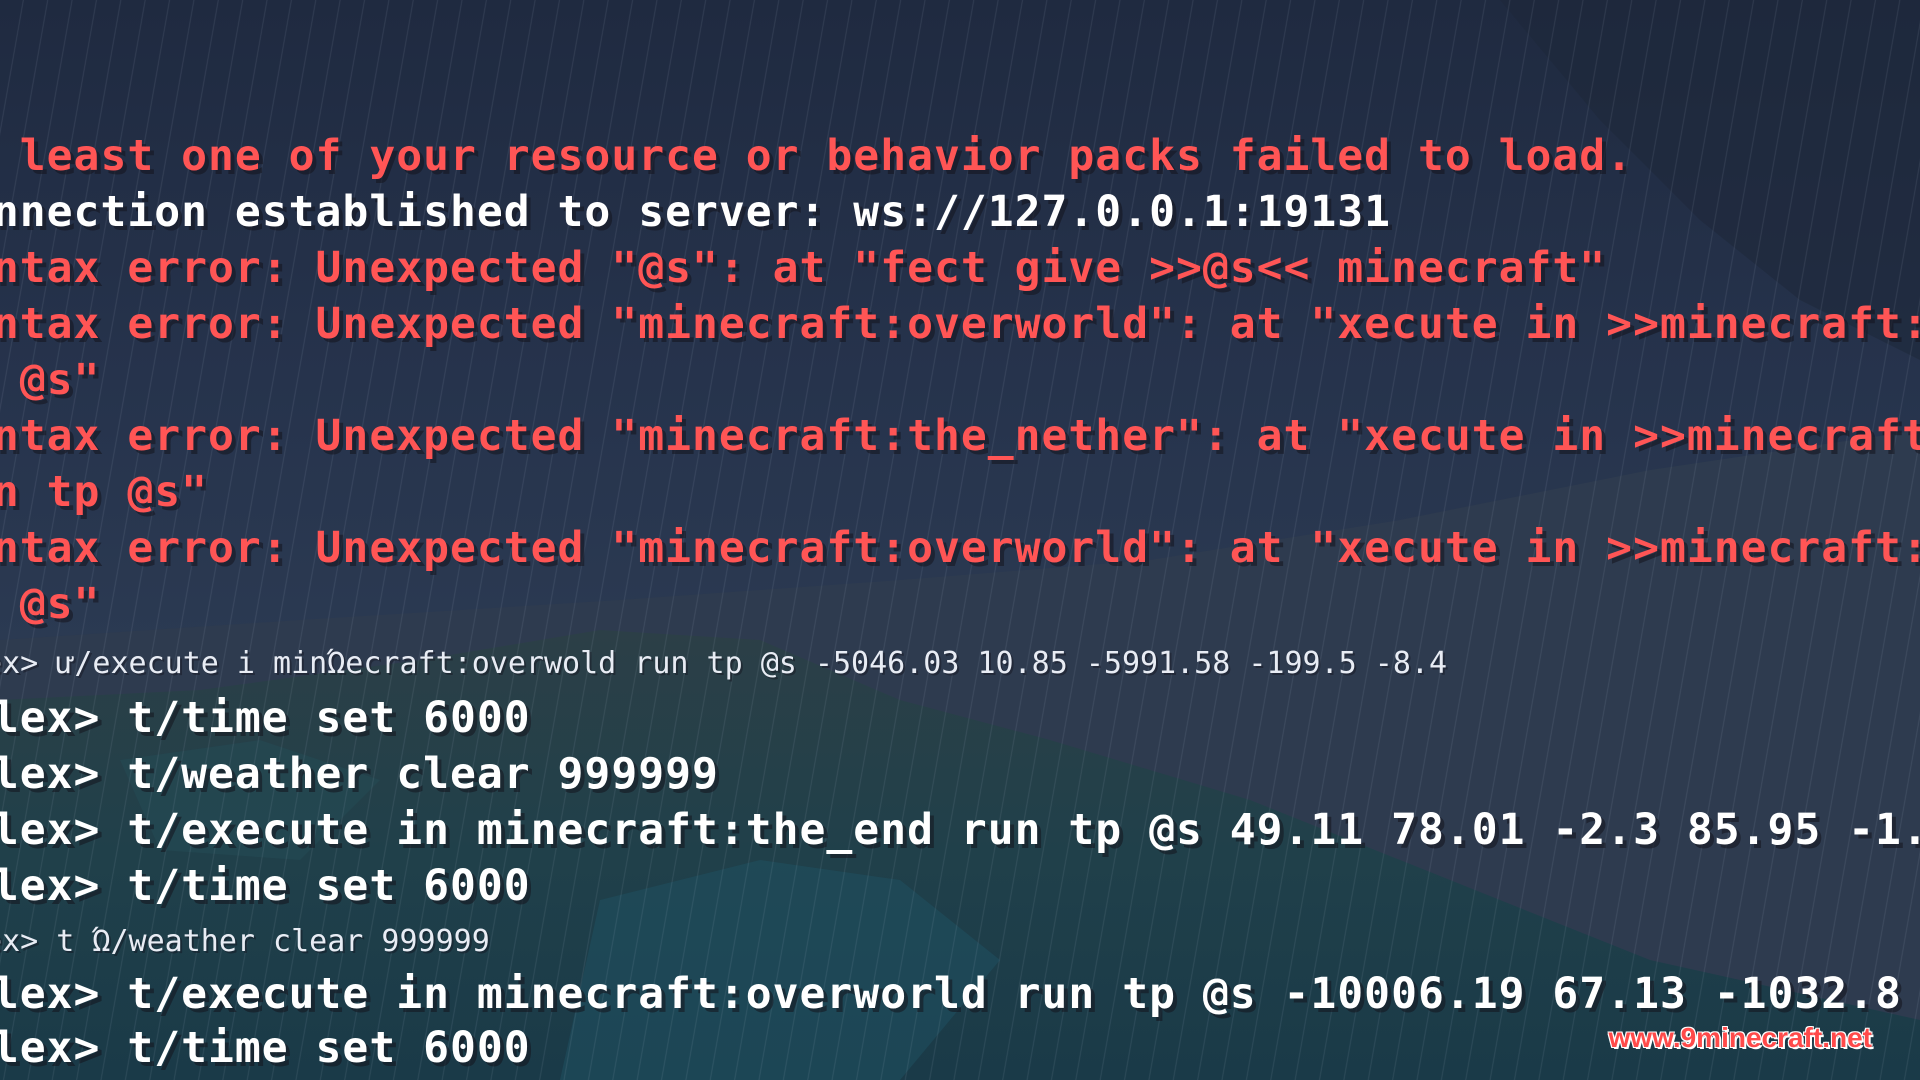 The height and width of the screenshot is (1080, 1920). I want to click on chat-line-player-command: lex> t Ώ/weather clear 999999, so click(245, 941).